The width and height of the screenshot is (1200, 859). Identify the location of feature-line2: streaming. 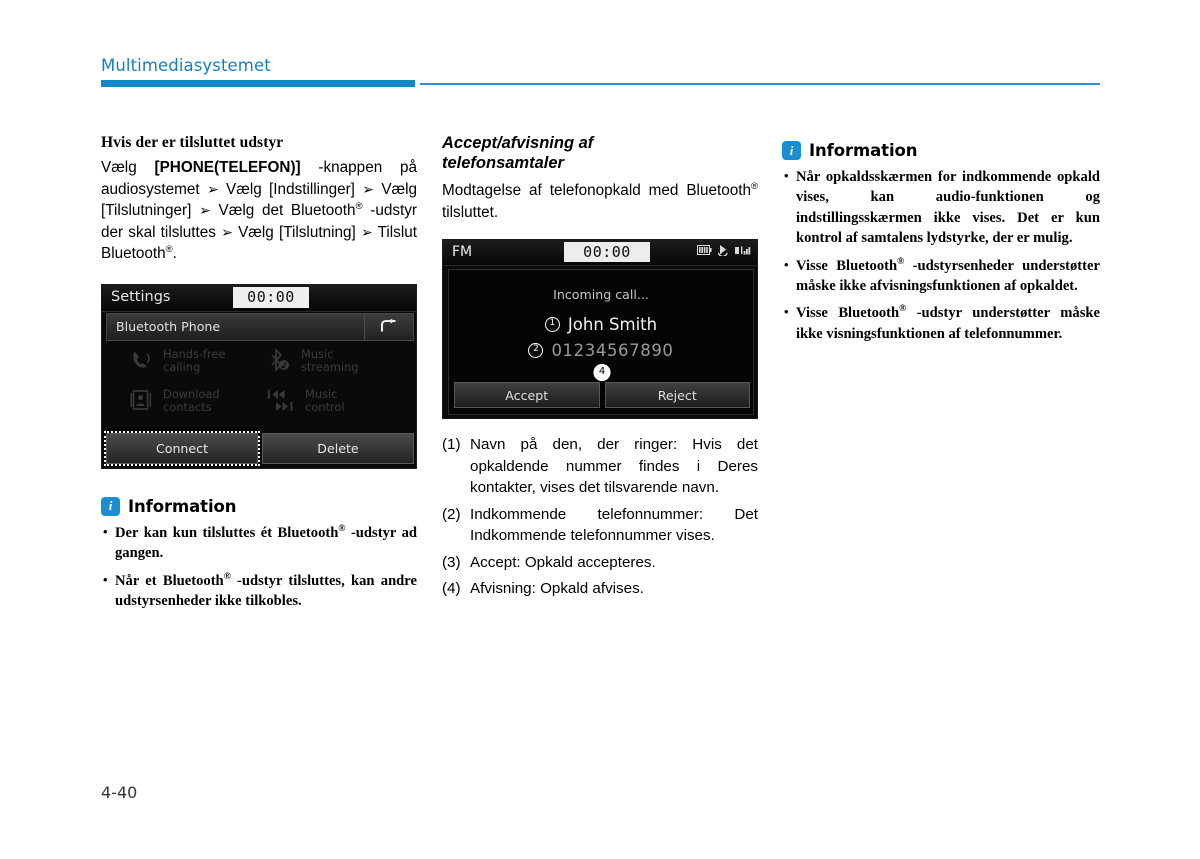
(330, 366).